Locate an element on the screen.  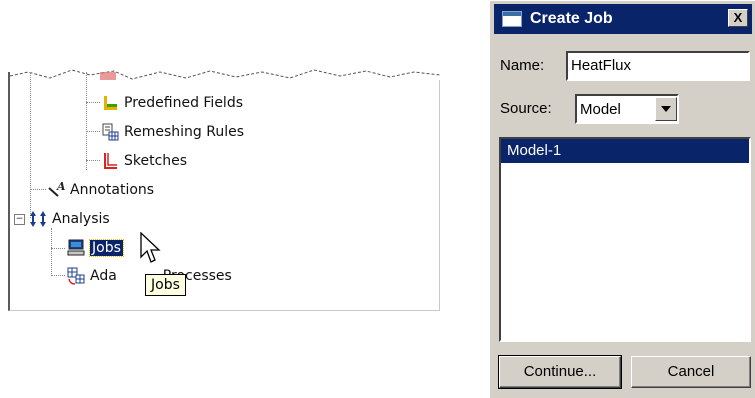
dialog-title: Create Job is located at coordinates (571, 18).